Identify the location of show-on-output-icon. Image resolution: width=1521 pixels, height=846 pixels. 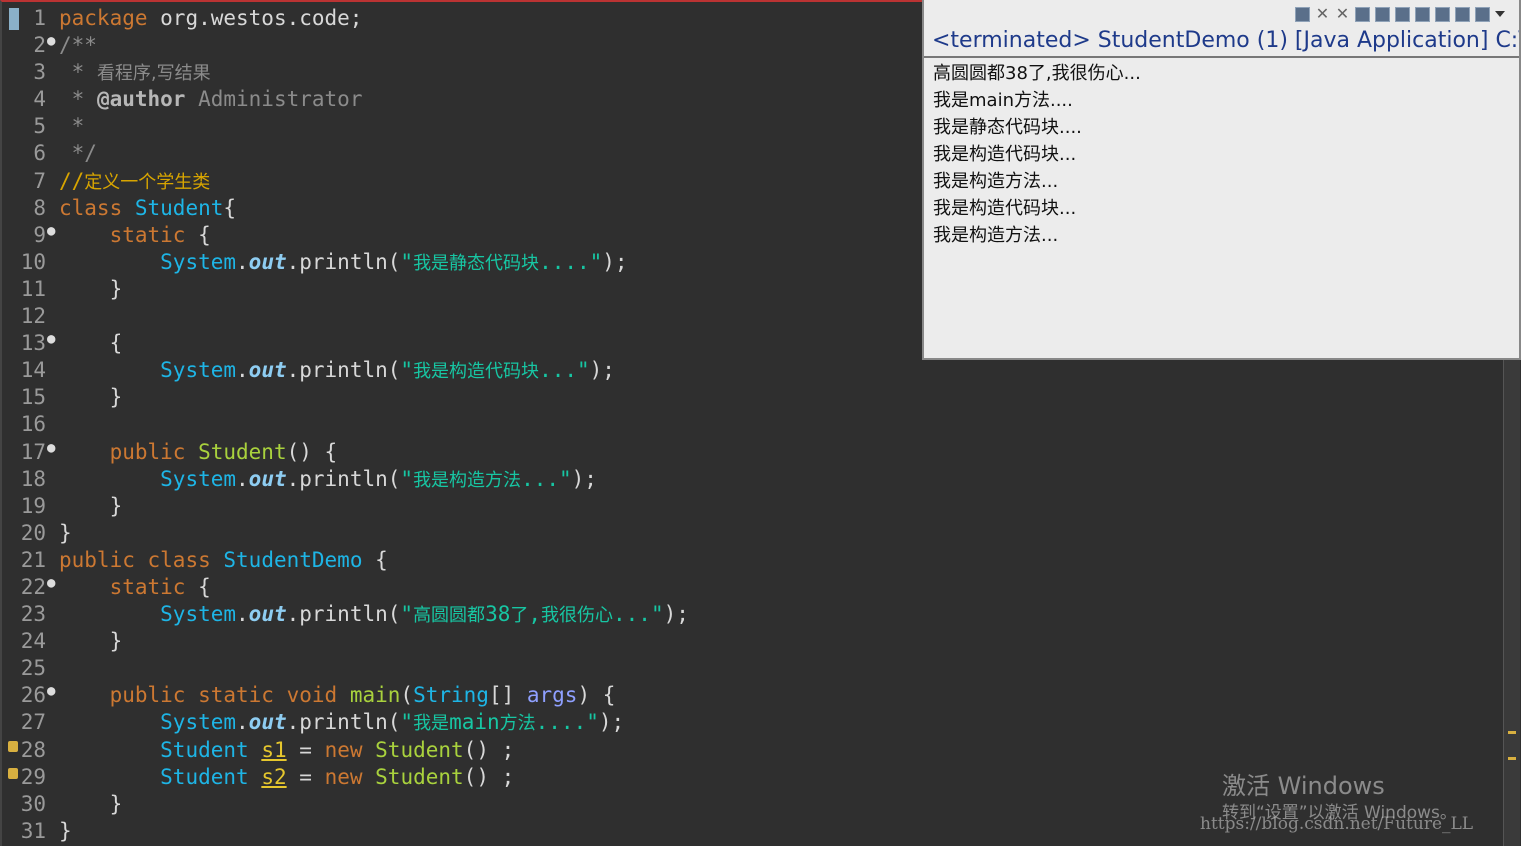
(1402, 14).